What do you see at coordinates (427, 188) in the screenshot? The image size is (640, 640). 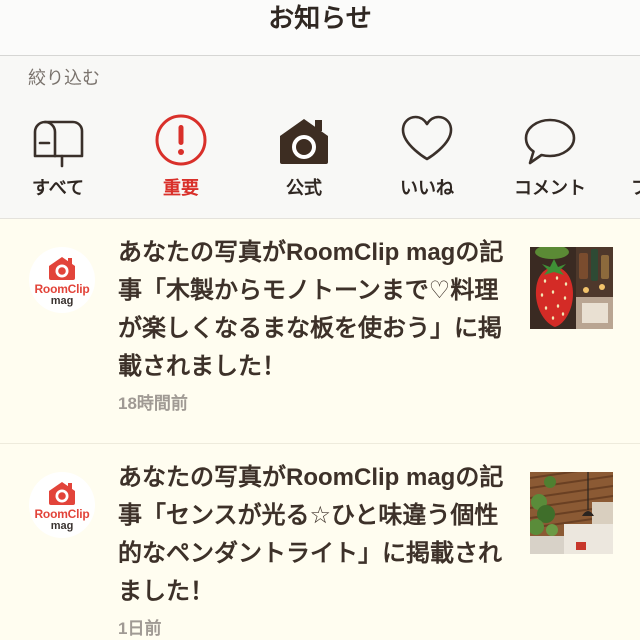 I see `filter-item-label: いいね` at bounding box center [427, 188].